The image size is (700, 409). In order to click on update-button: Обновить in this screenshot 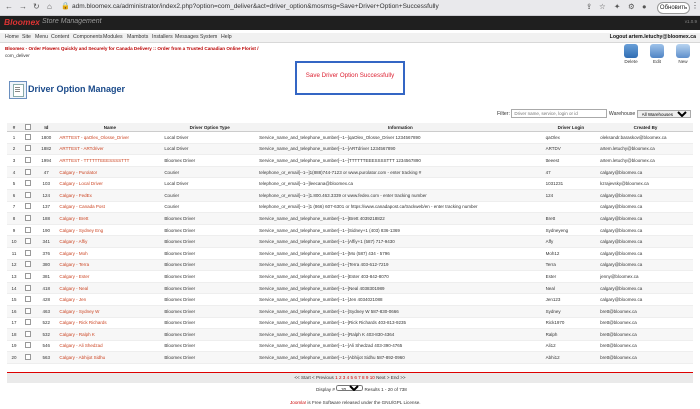, I will do `click(673, 8)`.